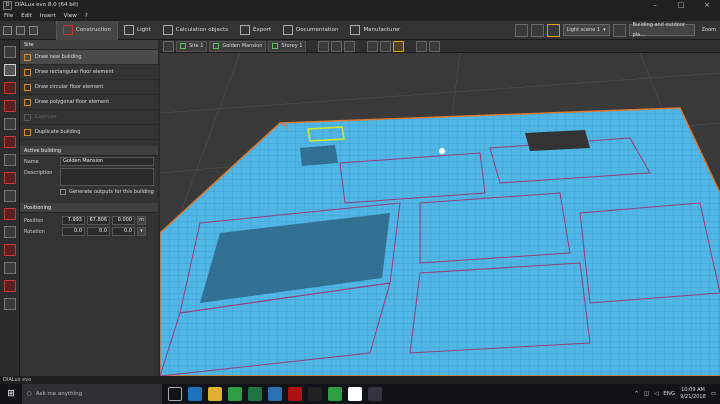  What do you see at coordinates (8, 16) in the screenshot?
I see `menu-file: File` at bounding box center [8, 16].